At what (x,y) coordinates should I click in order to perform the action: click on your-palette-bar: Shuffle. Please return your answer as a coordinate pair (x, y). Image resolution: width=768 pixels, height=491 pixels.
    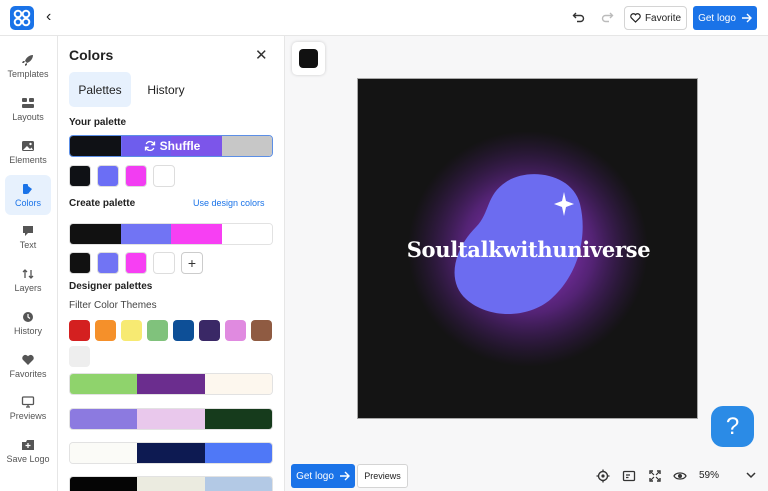
    Looking at the image, I should click on (171, 146).